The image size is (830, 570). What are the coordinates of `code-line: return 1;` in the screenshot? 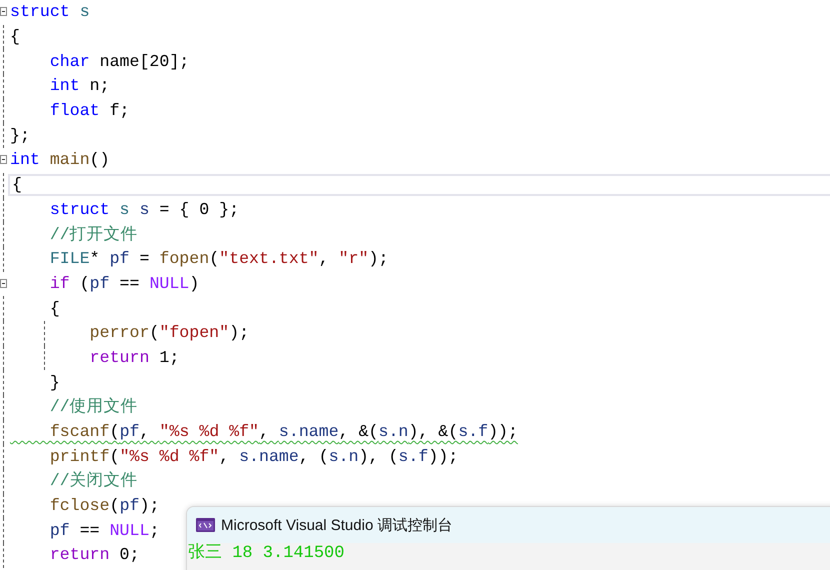 It's located at (134, 357).